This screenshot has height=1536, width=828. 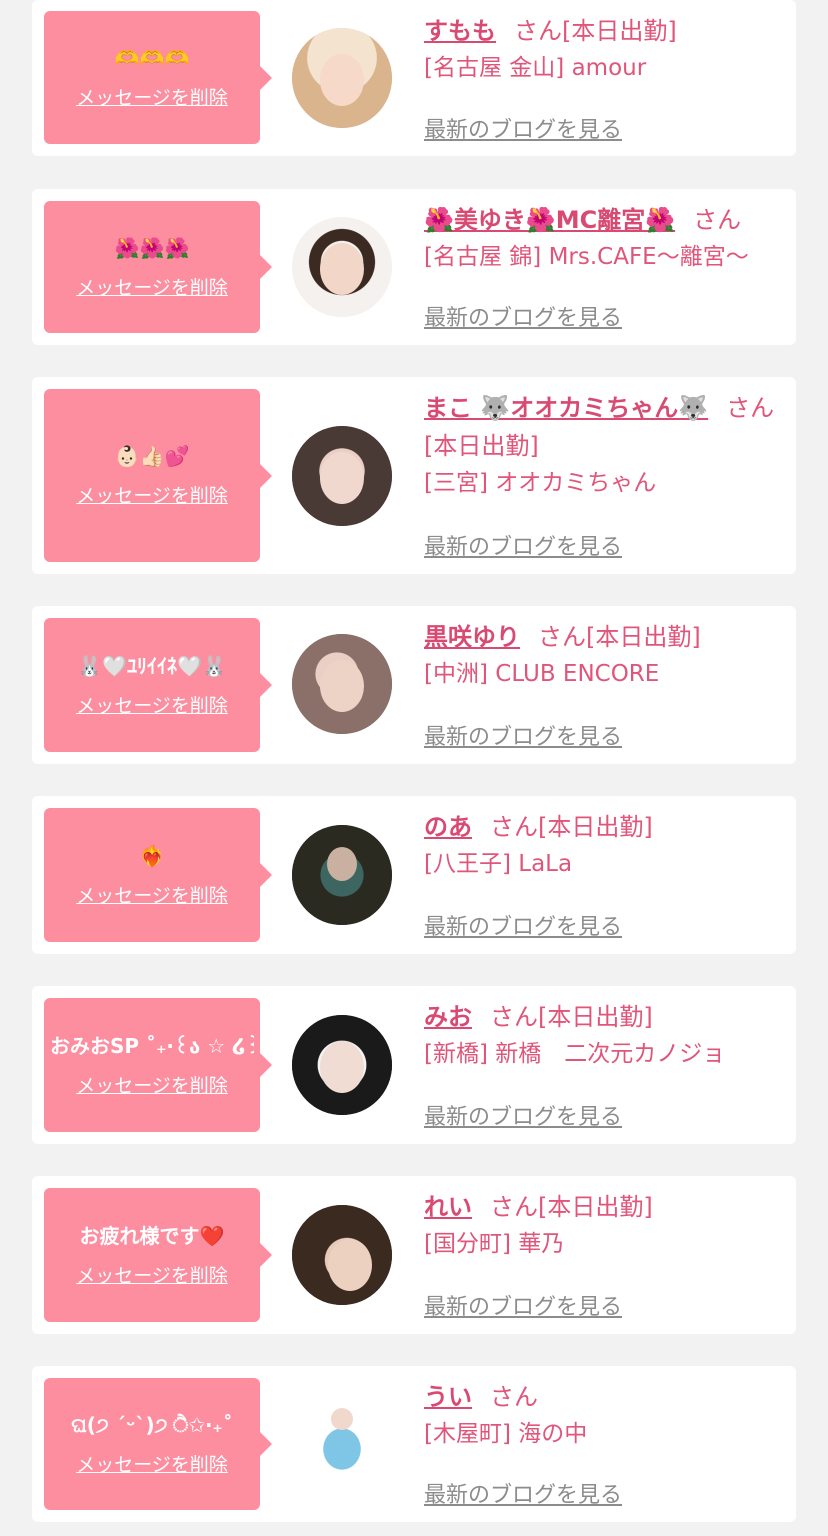 What do you see at coordinates (152, 855) in the screenshot?
I see `message-text: ❤️‍🔥` at bounding box center [152, 855].